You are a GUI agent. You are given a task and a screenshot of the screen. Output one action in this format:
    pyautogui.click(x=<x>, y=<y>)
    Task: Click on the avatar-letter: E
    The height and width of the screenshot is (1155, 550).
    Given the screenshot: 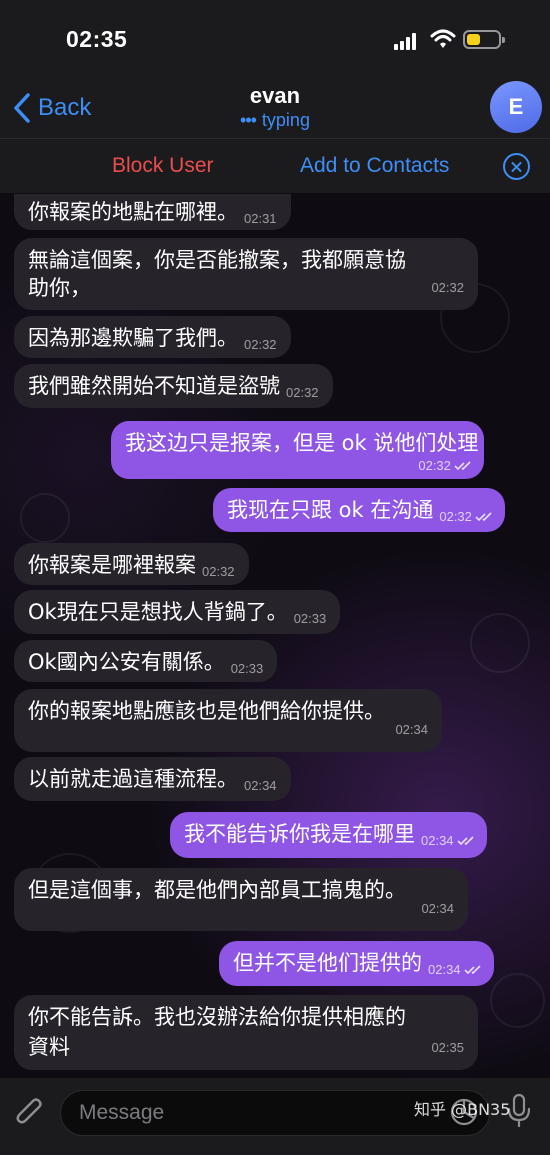 What is the action you would take?
    pyautogui.click(x=516, y=106)
    